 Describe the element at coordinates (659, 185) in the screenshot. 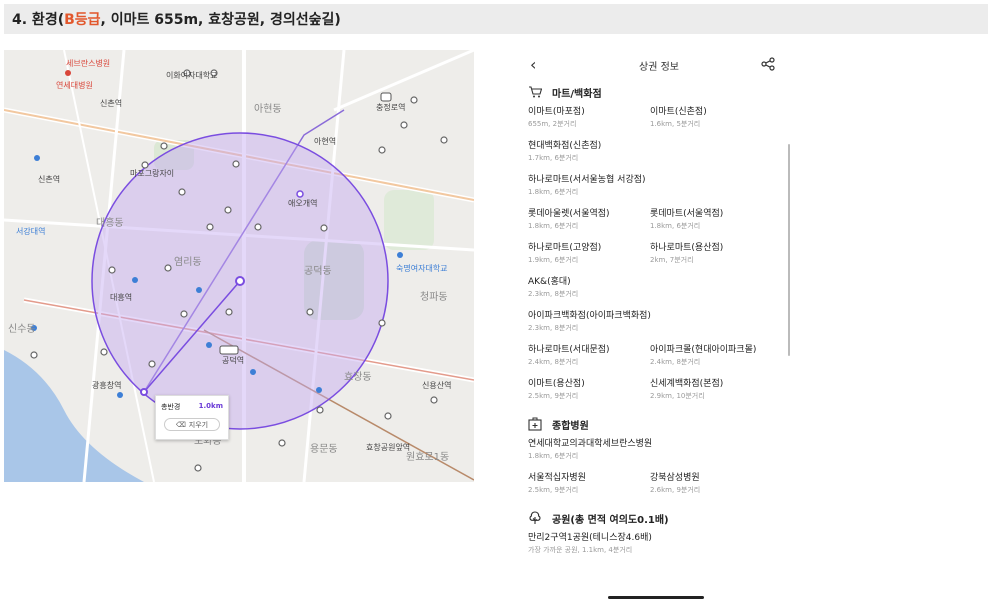

I see `list-item: 하나로마트(서서울농협 서강점) 1.8km, 6분거리` at that location.